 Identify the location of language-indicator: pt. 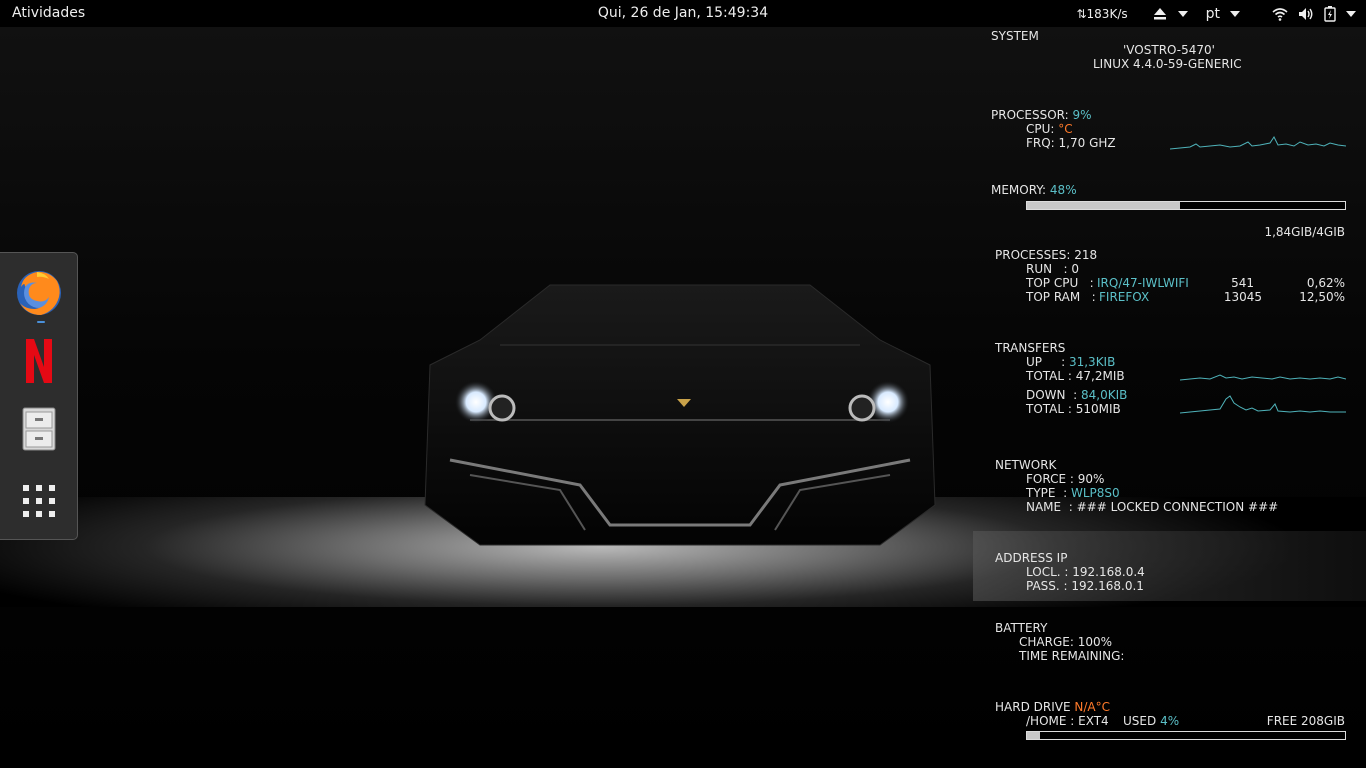
(1213, 14).